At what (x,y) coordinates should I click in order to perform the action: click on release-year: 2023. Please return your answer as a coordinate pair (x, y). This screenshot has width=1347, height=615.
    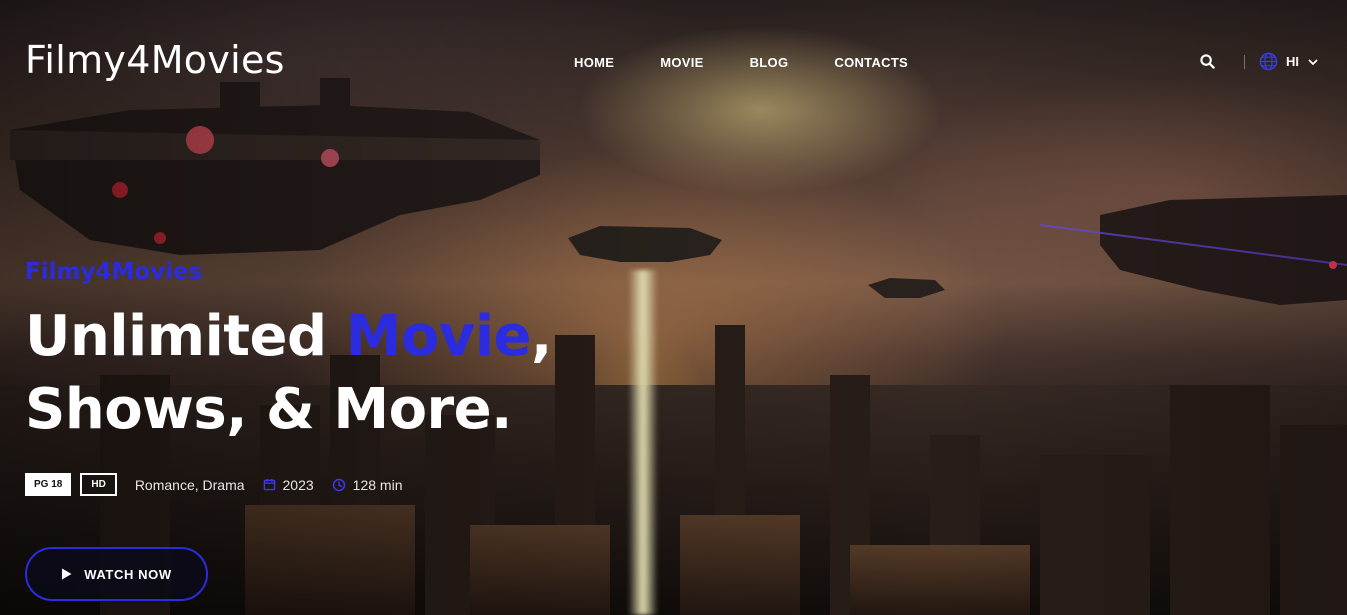
    Looking at the image, I should click on (288, 485).